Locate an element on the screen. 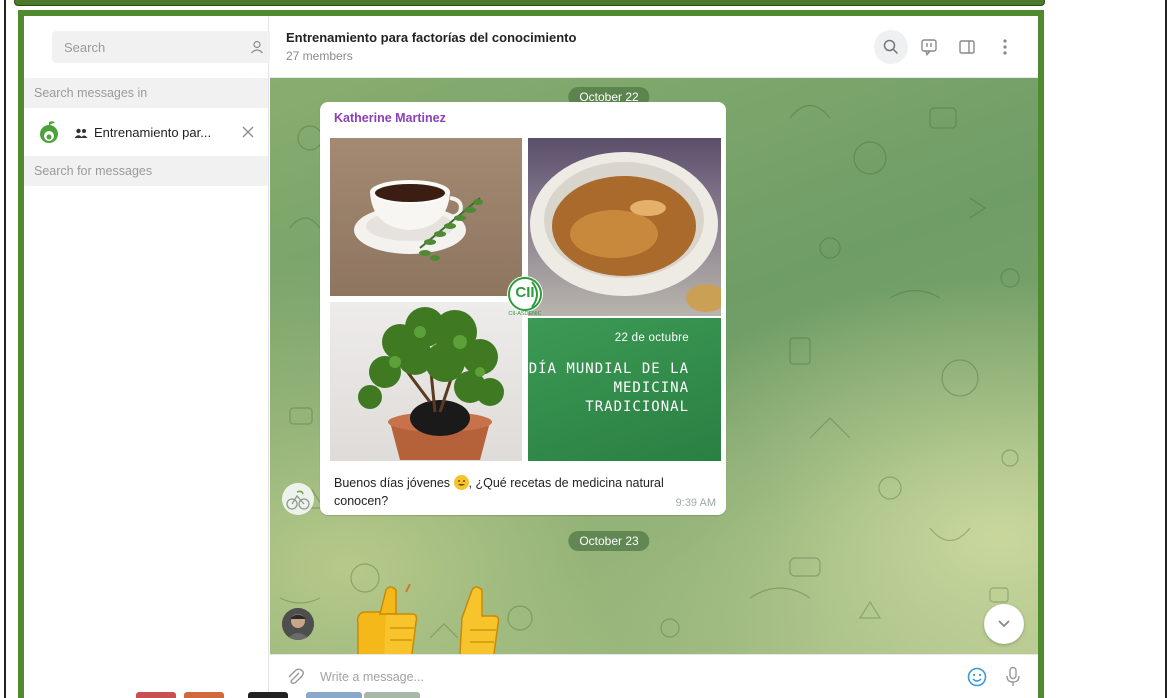 This screenshot has height=698, width=1175. chevron-down-icon is located at coordinates (1004, 624).